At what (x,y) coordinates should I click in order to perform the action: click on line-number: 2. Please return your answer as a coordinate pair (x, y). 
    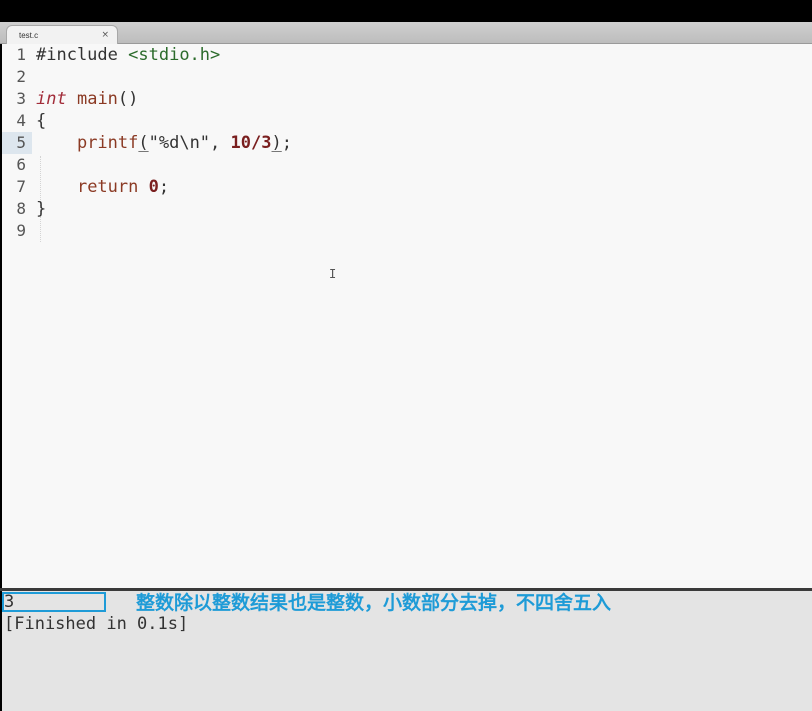
    Looking at the image, I should click on (21, 76).